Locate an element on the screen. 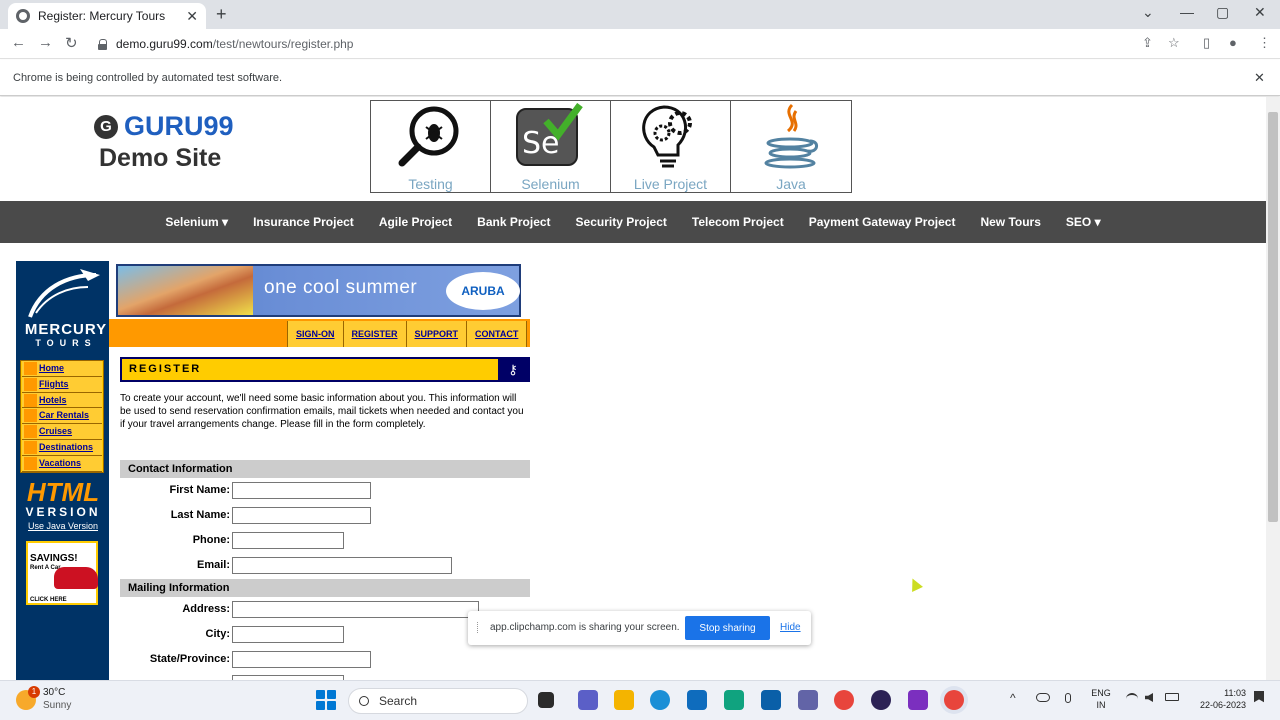 This screenshot has width=1280, height=720. mercury-tours-logo: MERCURY TOURS is located at coordinates (64, 307).